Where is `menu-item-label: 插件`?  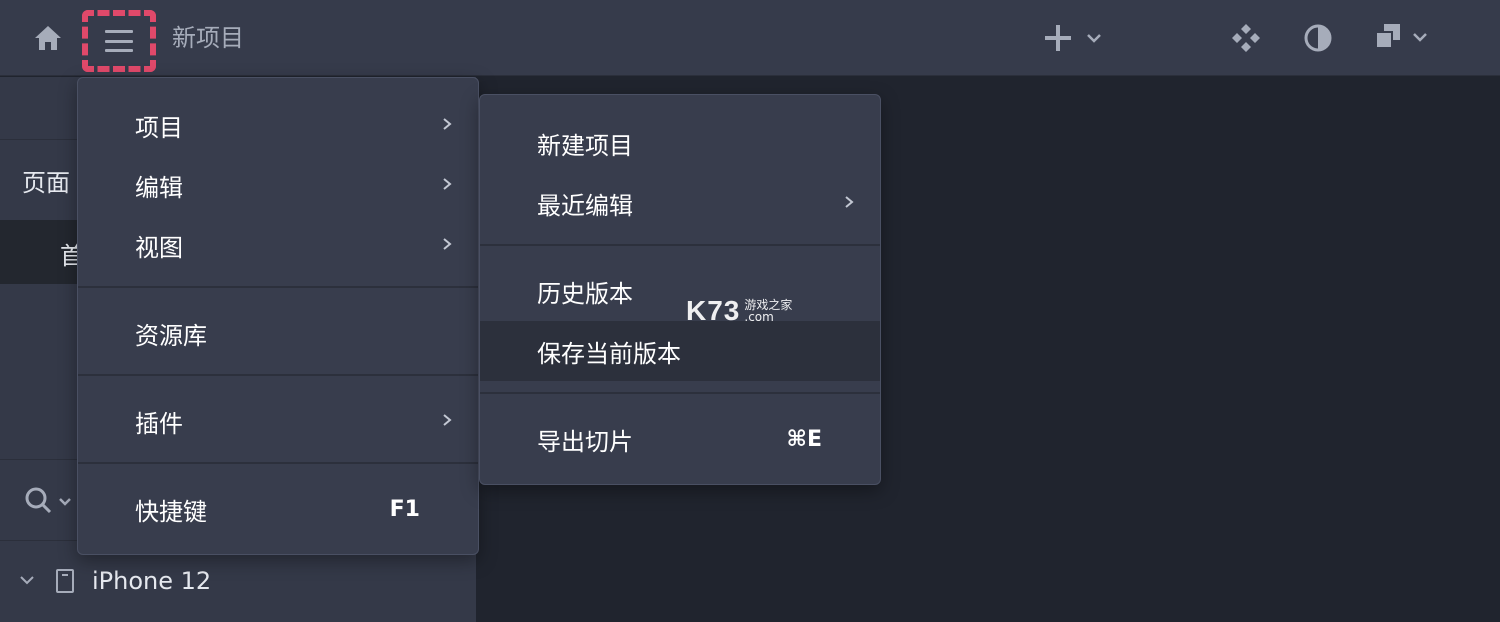 menu-item-label: 插件 is located at coordinates (159, 423).